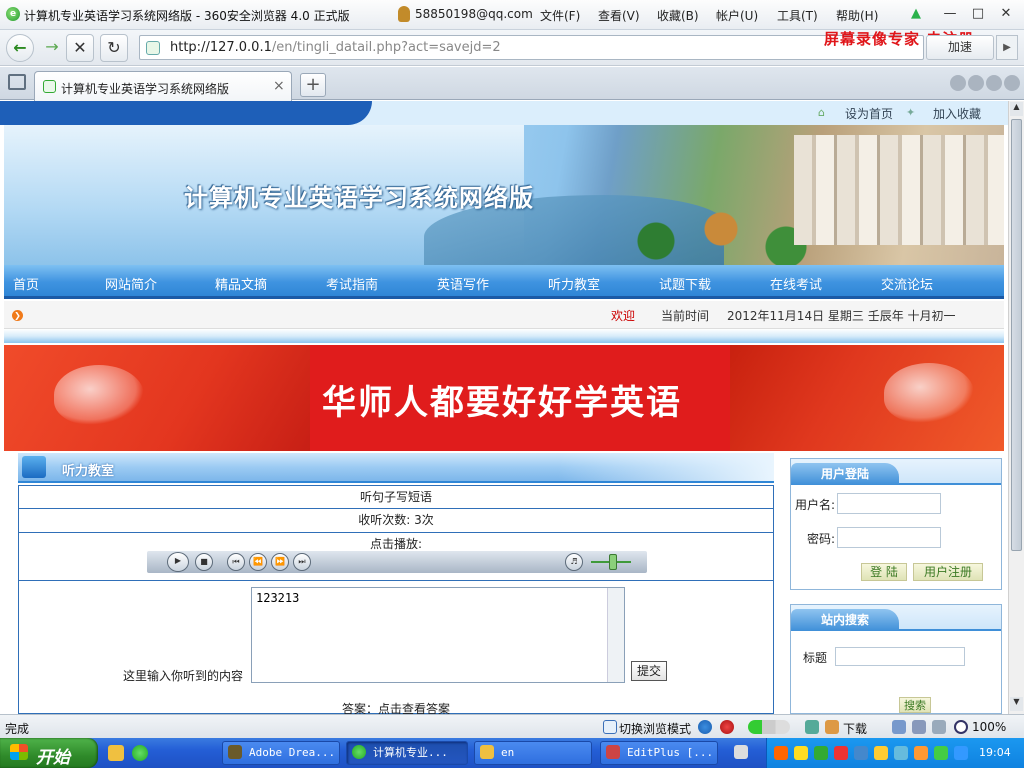 Image resolution: width=1024 pixels, height=768 pixels. What do you see at coordinates (832, 727) in the screenshot?
I see `download-icon` at bounding box center [832, 727].